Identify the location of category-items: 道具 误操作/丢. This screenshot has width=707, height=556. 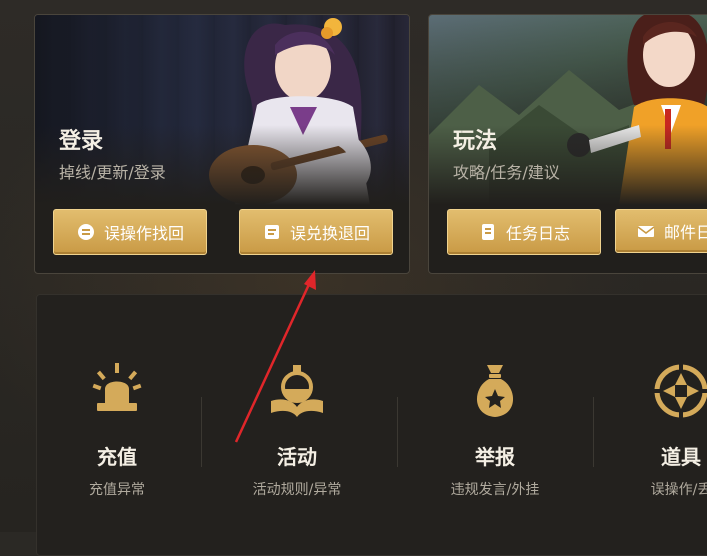
(645, 414).